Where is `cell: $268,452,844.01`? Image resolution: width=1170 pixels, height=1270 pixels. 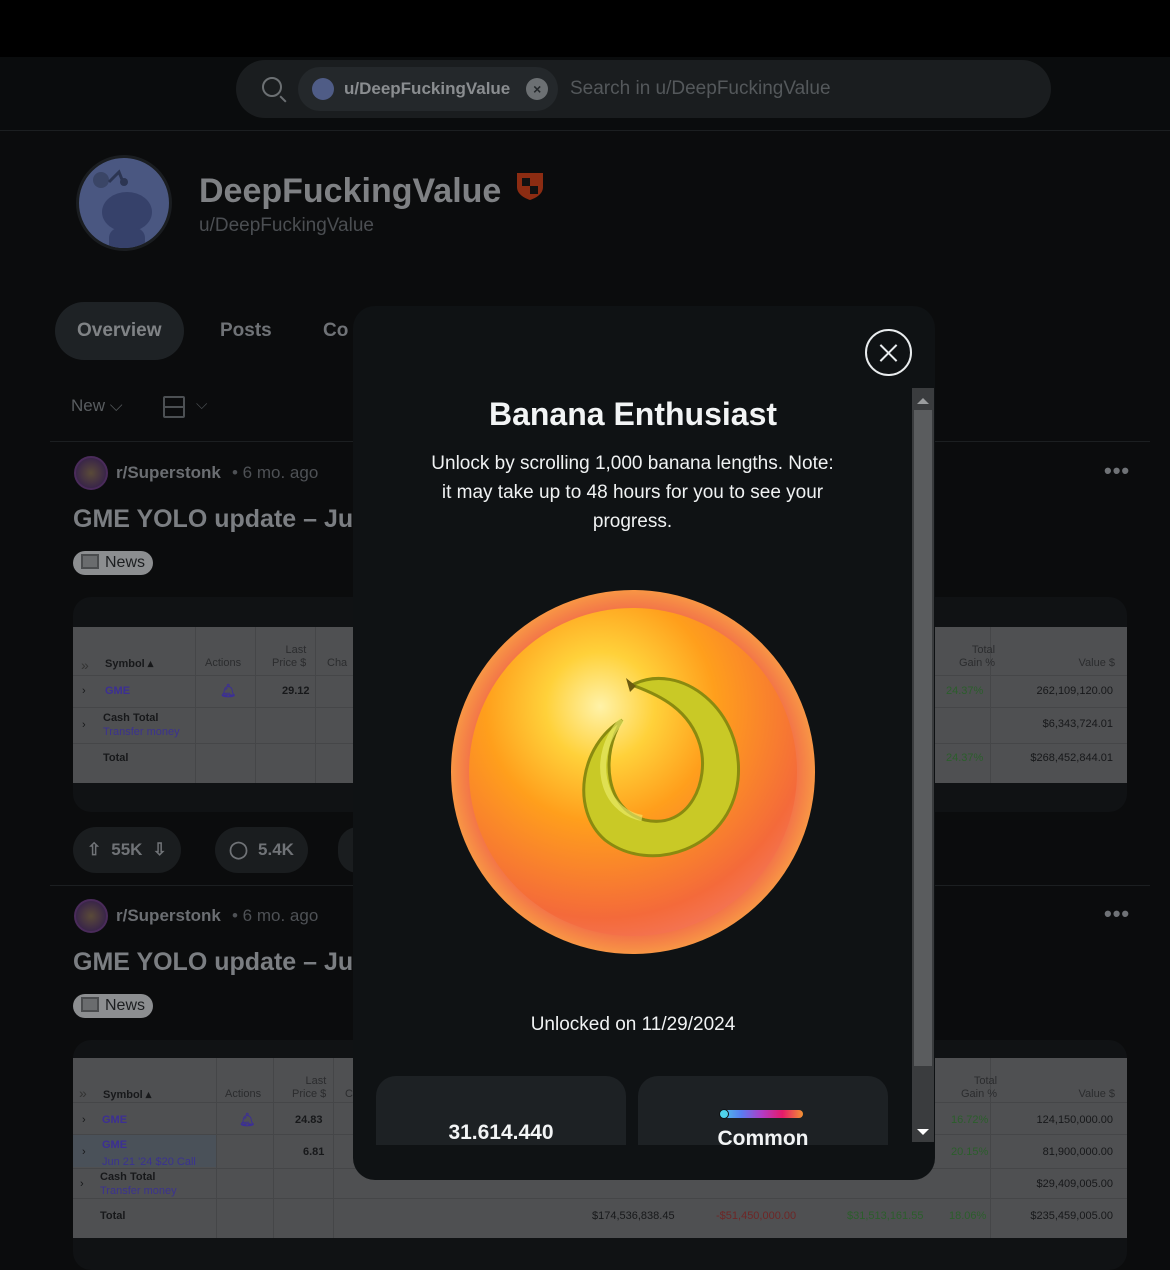
cell: $268,452,844.01 is located at coordinates (1071, 758).